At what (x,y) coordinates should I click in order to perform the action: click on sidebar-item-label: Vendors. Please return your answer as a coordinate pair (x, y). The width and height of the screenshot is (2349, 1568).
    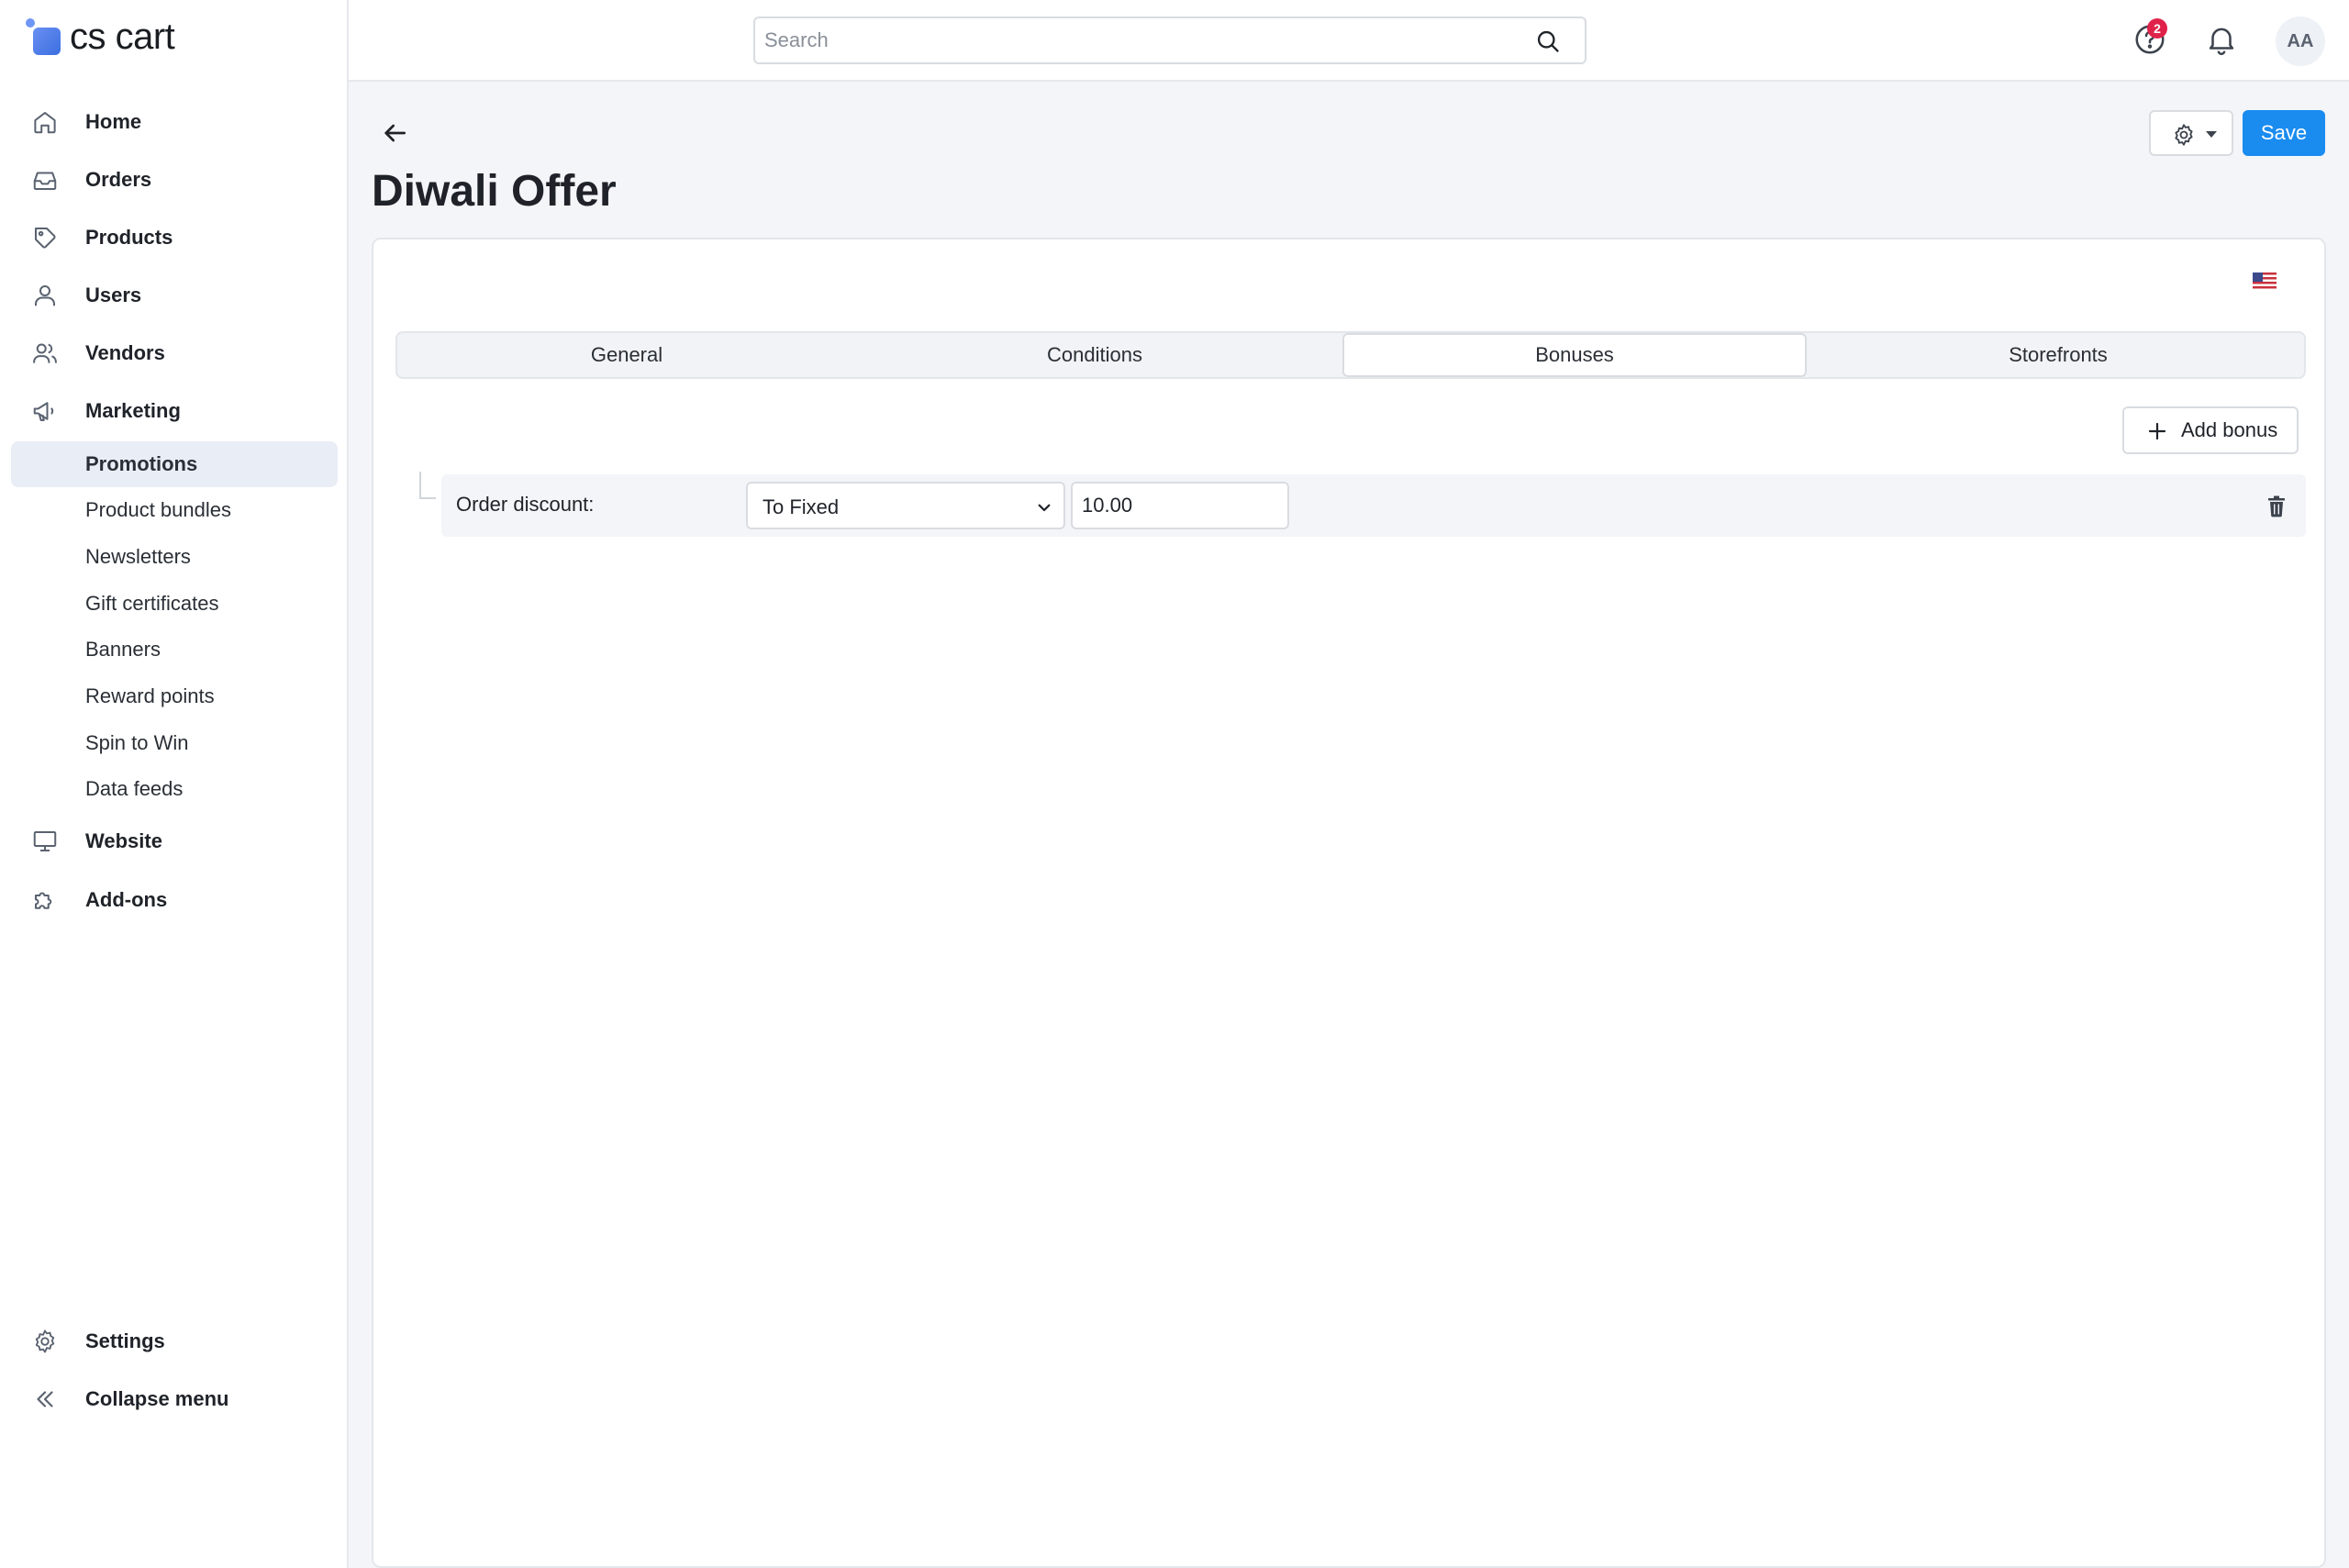
    Looking at the image, I should click on (125, 352).